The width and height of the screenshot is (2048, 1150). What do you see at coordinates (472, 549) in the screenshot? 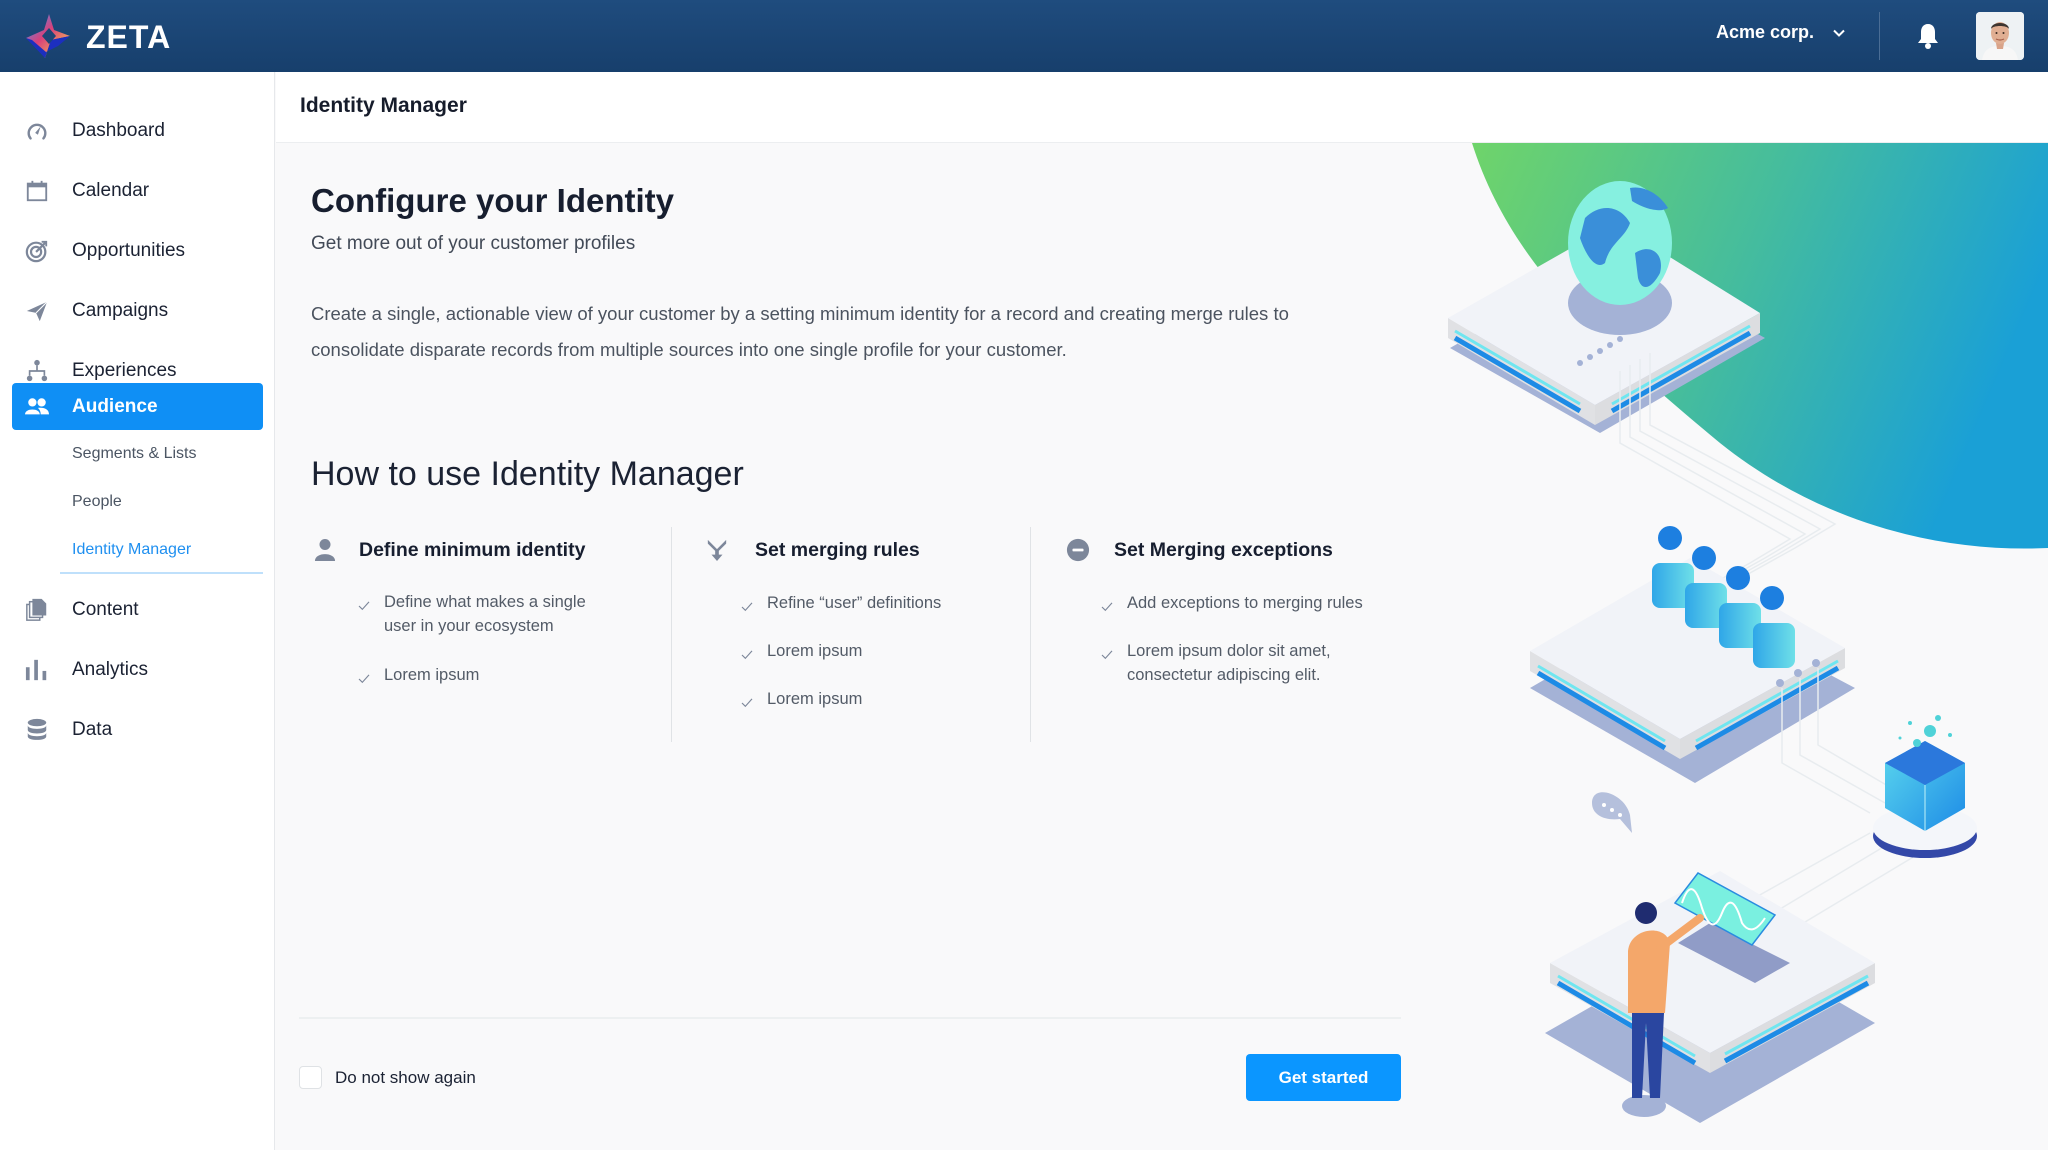
I see `step-title: Define minimum identity` at bounding box center [472, 549].